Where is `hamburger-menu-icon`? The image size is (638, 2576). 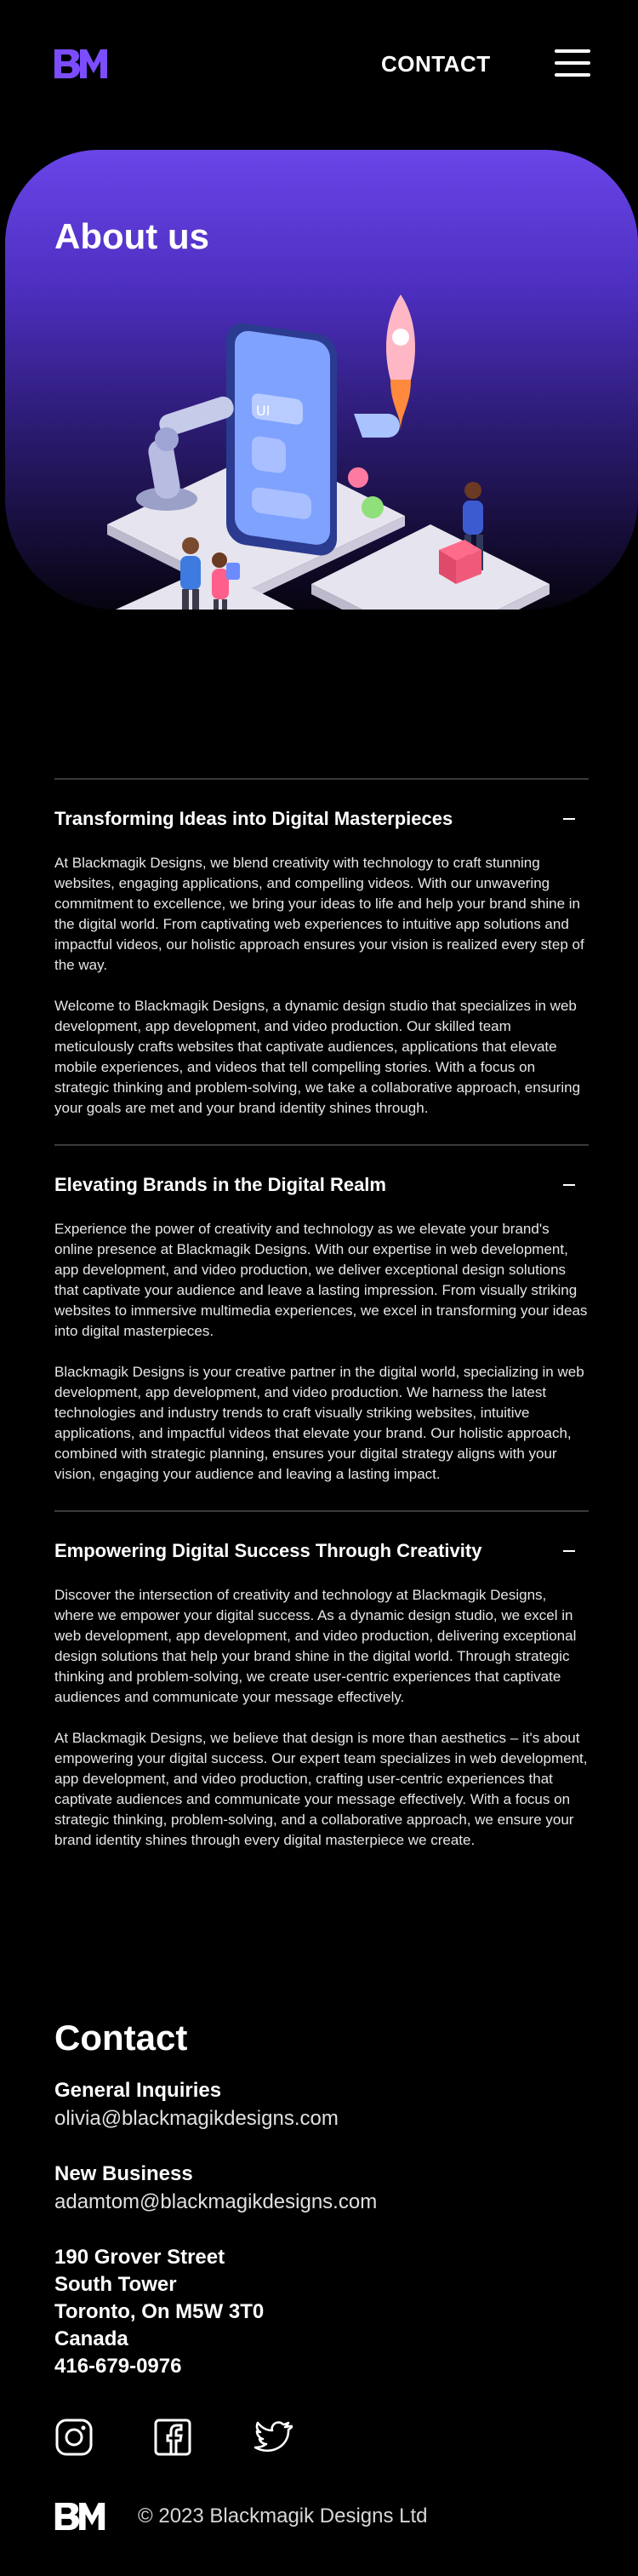
hamburger-menu-icon is located at coordinates (572, 63).